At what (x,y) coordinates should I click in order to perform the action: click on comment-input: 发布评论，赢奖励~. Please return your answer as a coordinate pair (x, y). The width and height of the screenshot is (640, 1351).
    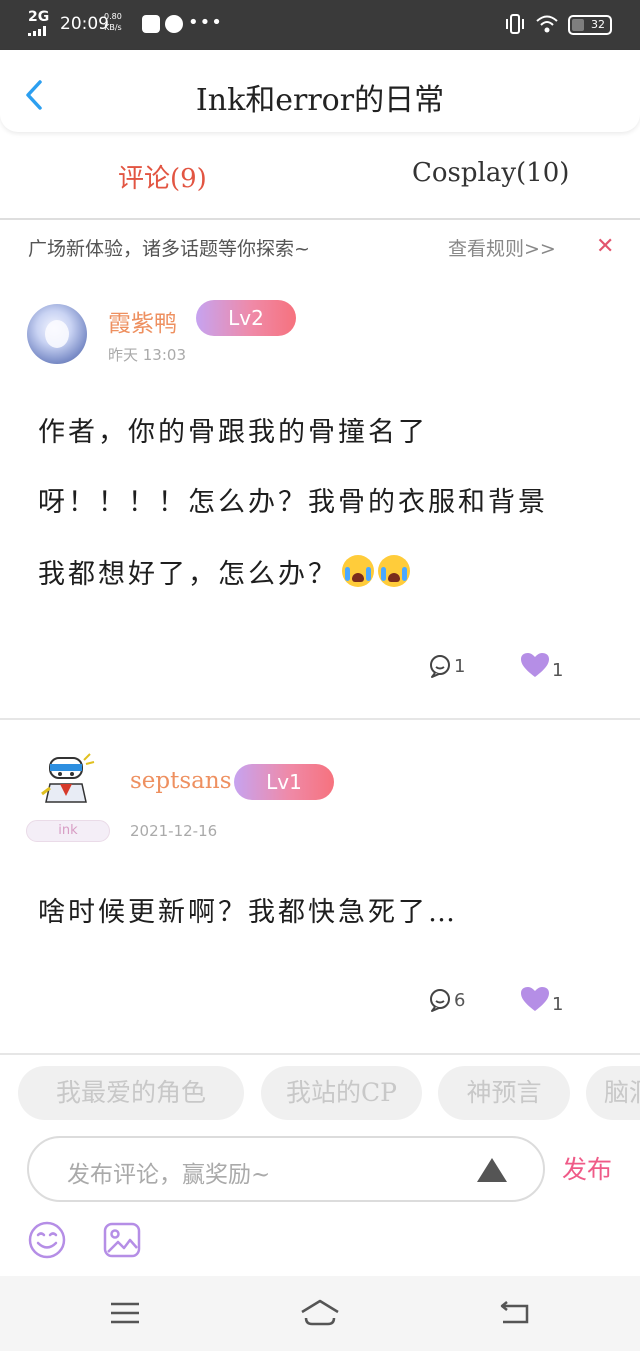
    Looking at the image, I should click on (286, 1169).